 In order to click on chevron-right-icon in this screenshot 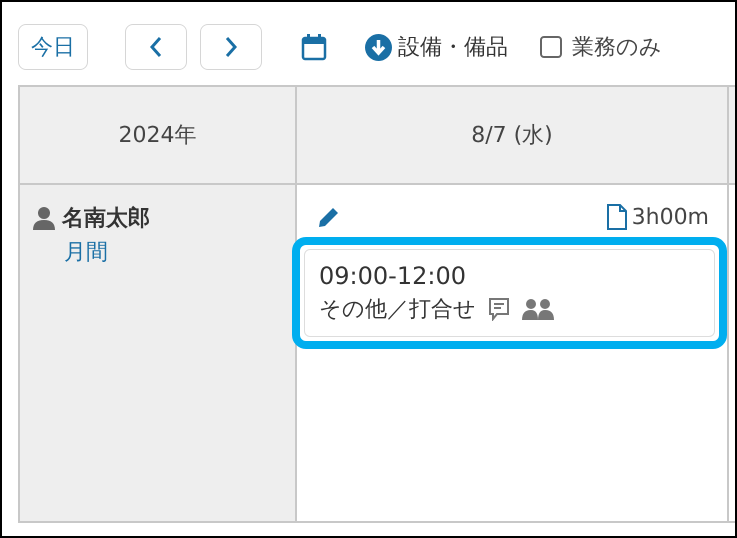, I will do `click(231, 47)`.